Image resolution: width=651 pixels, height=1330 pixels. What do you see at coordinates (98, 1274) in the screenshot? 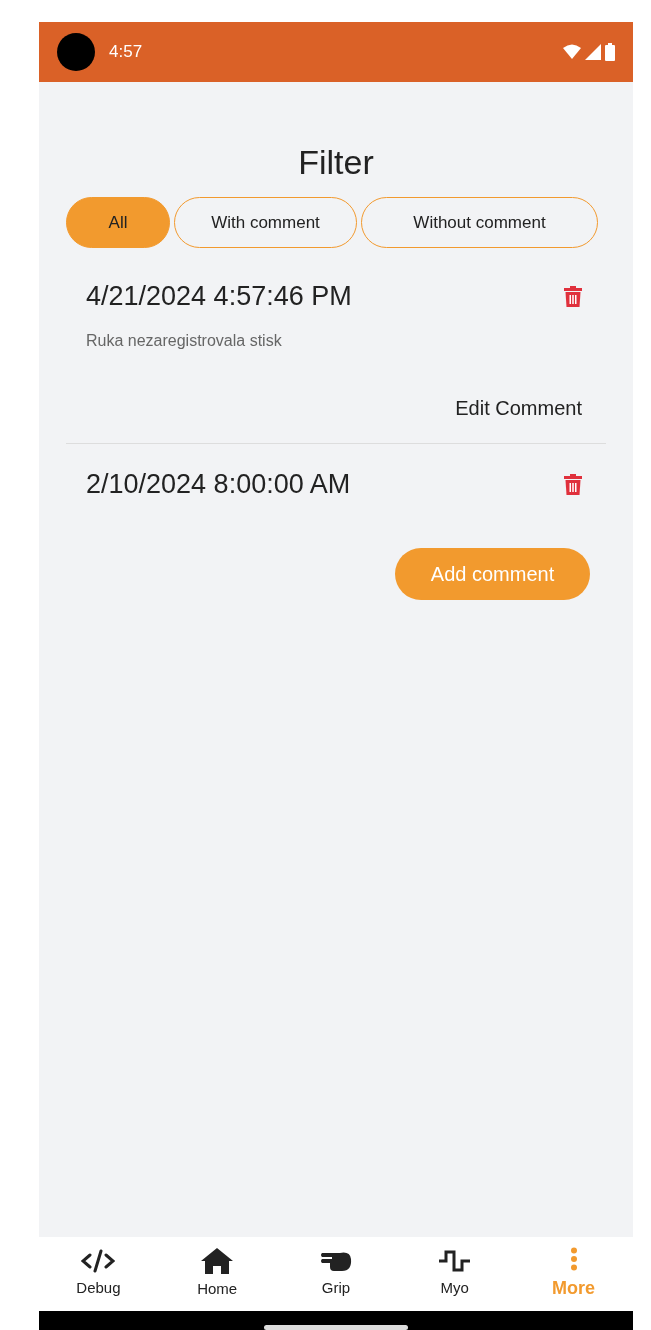
I see `nav-tab: Debug` at bounding box center [98, 1274].